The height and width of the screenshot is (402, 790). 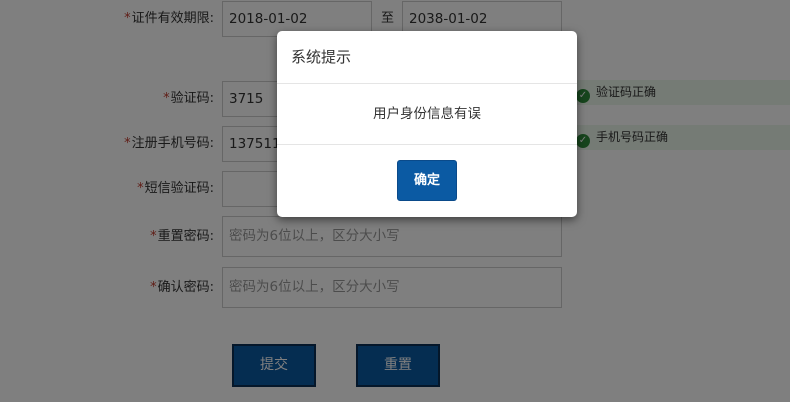 What do you see at coordinates (427, 114) in the screenshot?
I see `dialog-message: 用户身份信息有误` at bounding box center [427, 114].